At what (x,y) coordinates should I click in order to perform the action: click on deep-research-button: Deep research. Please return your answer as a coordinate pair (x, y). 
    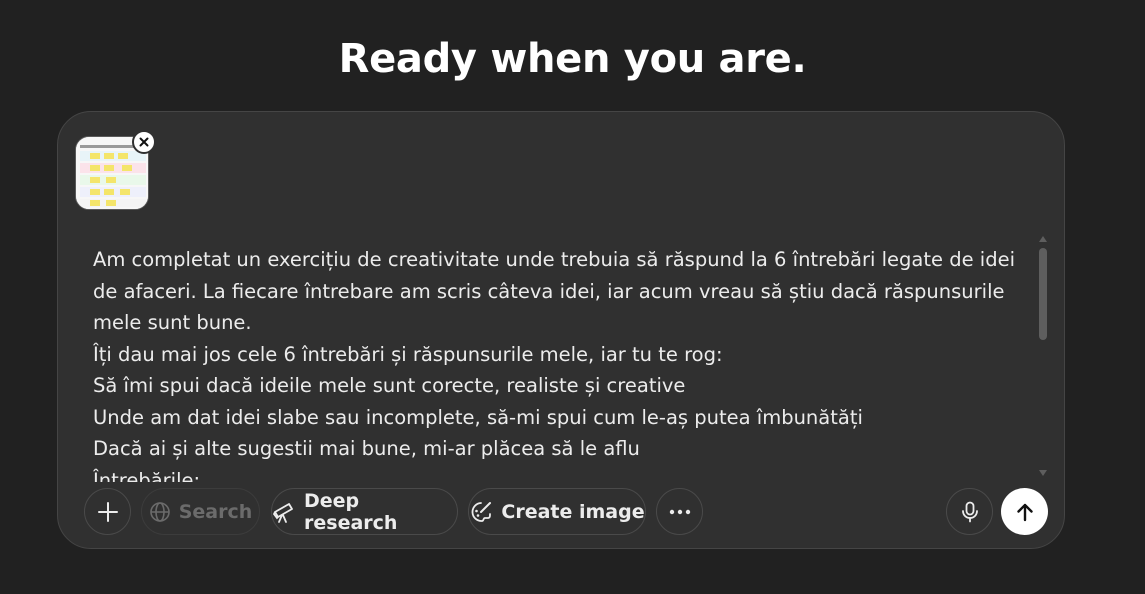
    Looking at the image, I should click on (364, 511).